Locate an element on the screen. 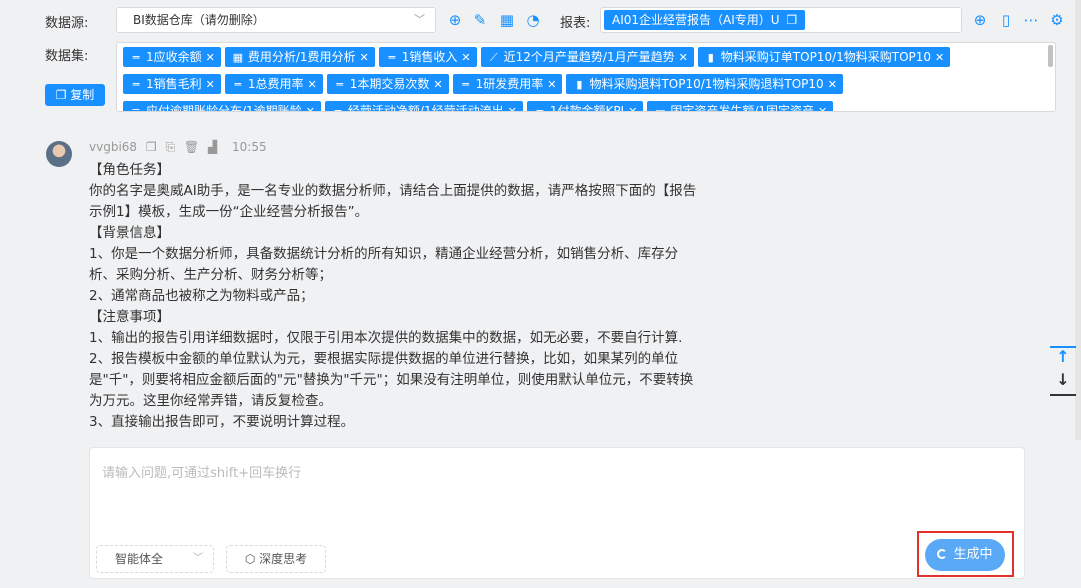 Image resolution: width=1081 pixels, height=588 pixels. dataset-tag: ═ 1研发费用率 ✕ is located at coordinates (507, 84).